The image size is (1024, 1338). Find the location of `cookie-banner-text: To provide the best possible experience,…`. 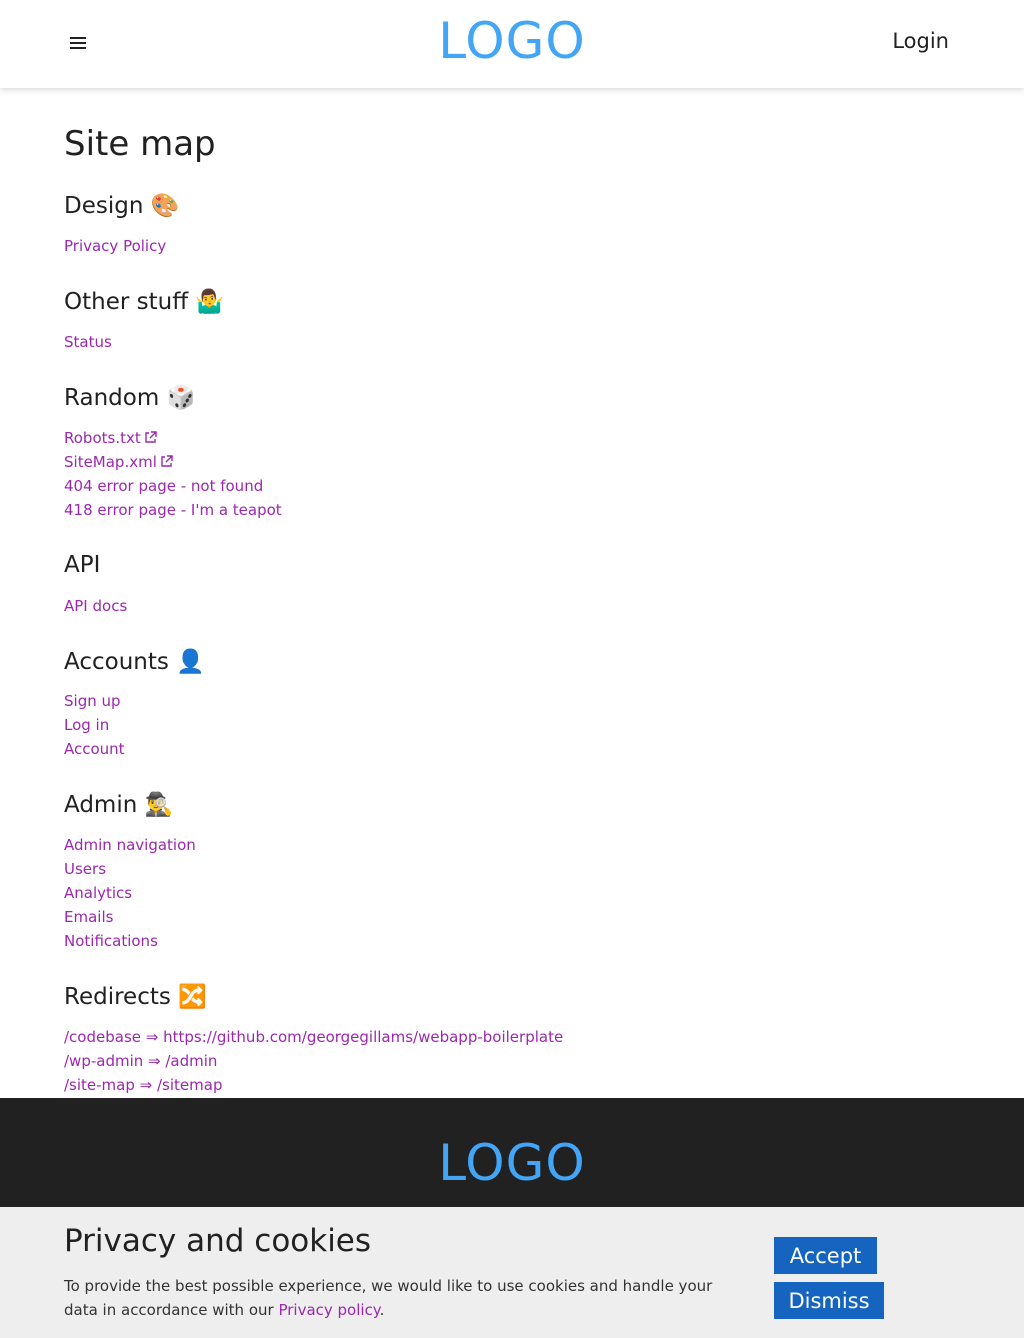

cookie-banner-text: To provide the best possible experience,… is located at coordinates (404, 1298).